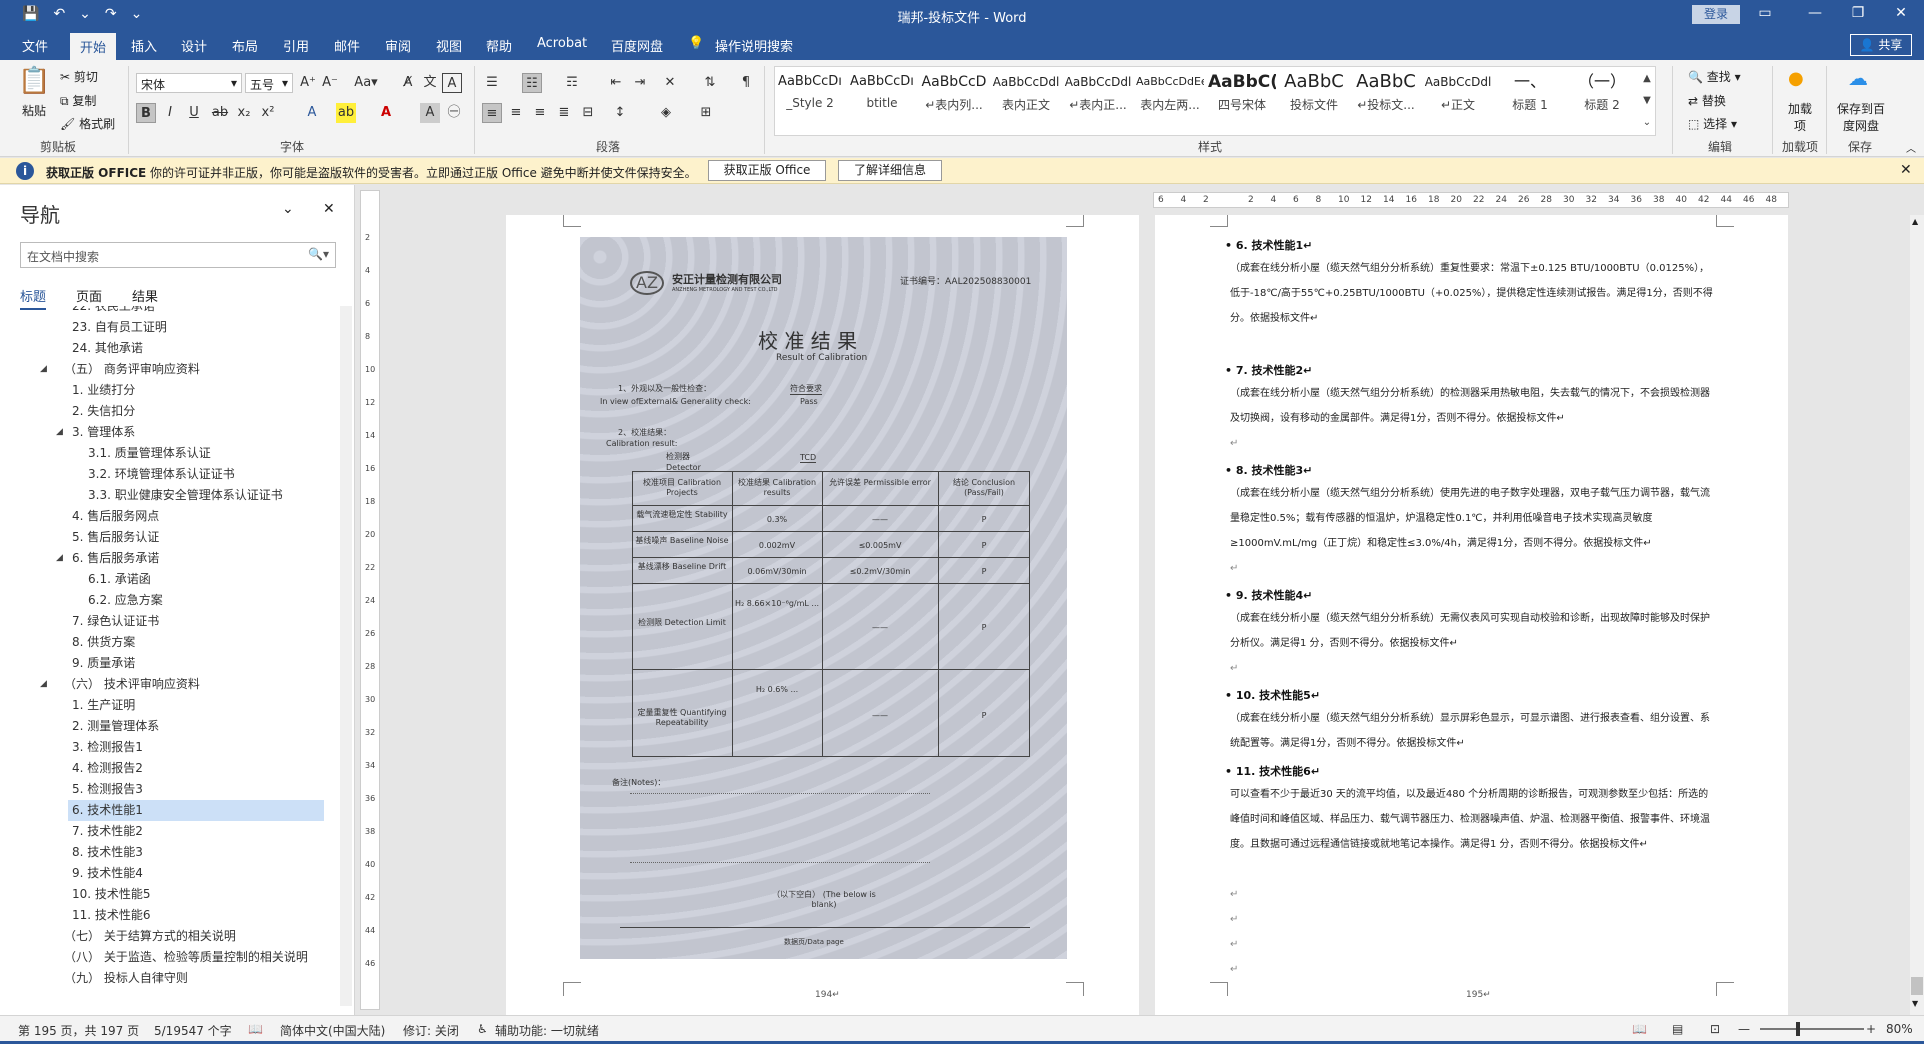 This screenshot has height=1044, width=1924. Describe the element at coordinates (165, 642) in the screenshot. I see `nav-heading-item: 8. 供货方案` at that location.